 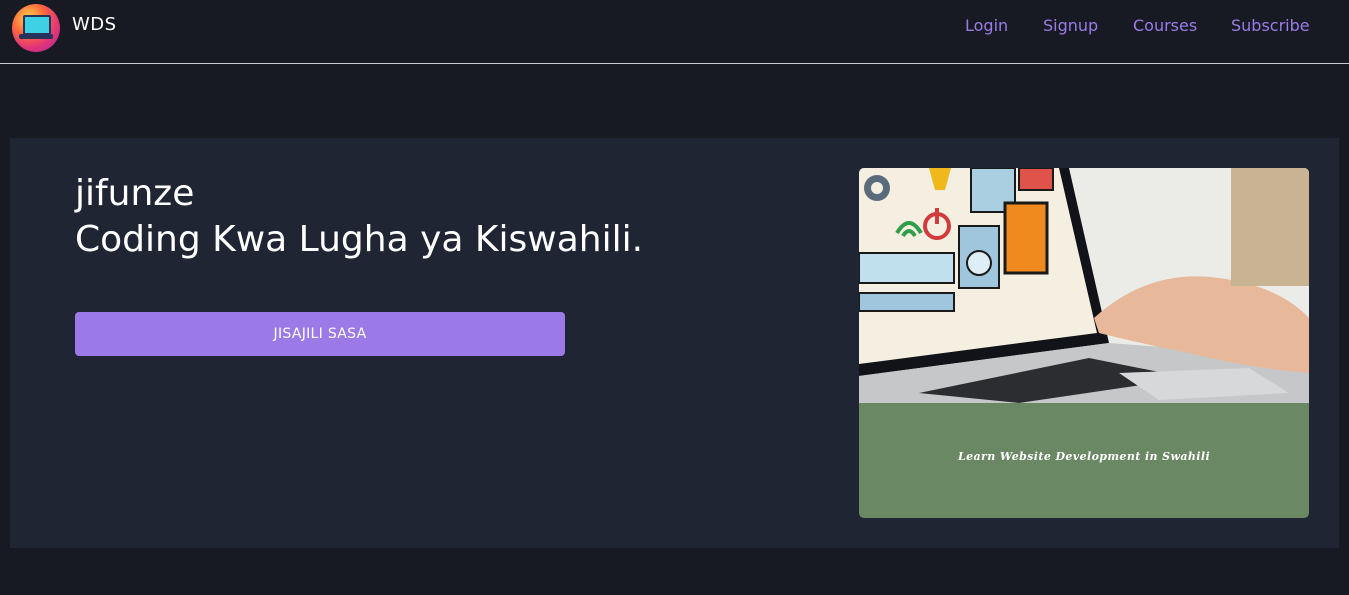 I want to click on washing-machine-drum, so click(x=979, y=263).